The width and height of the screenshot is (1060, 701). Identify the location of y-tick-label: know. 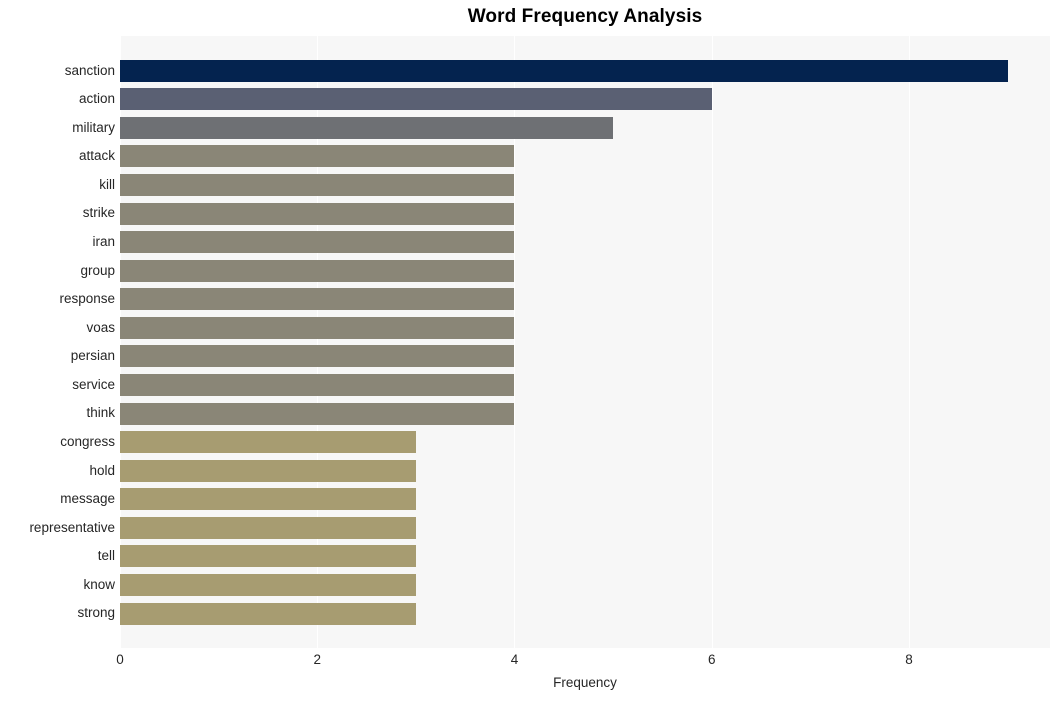
(99, 584).